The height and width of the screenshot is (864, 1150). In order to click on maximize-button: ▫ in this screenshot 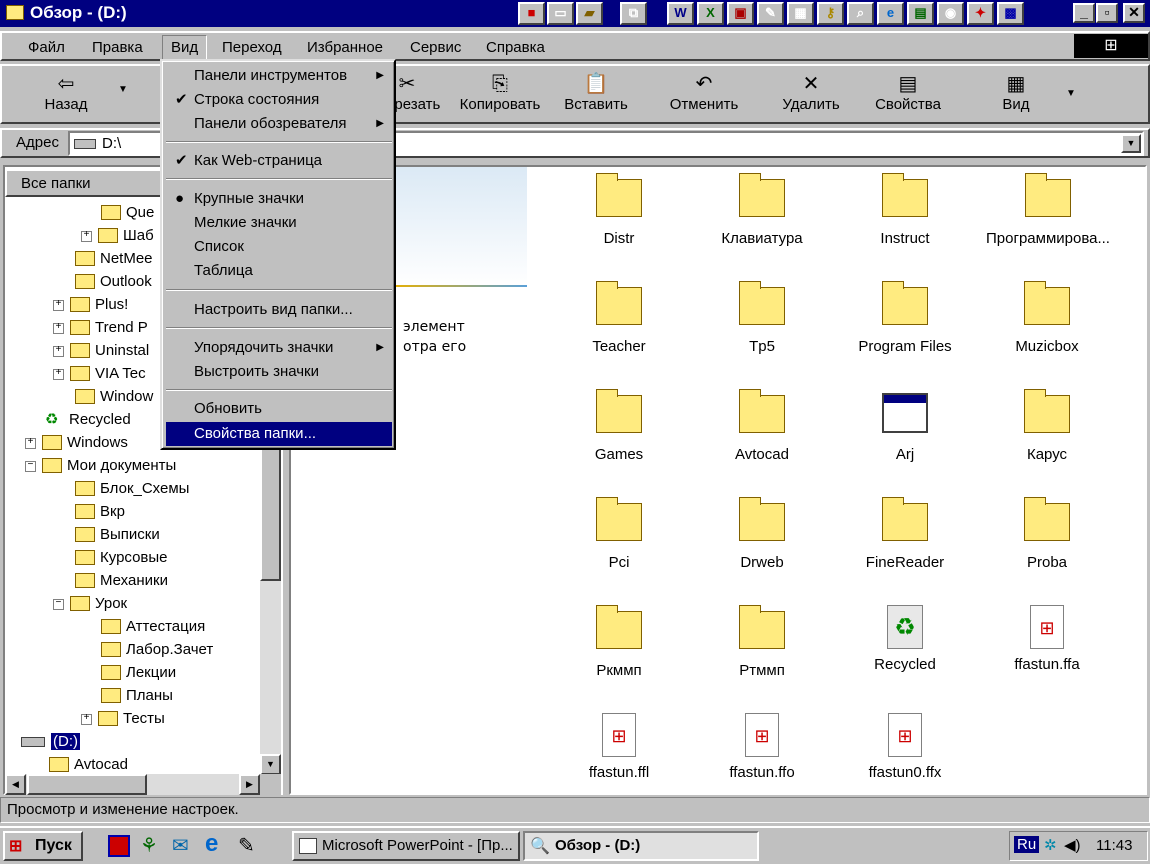, I will do `click(1107, 13)`.